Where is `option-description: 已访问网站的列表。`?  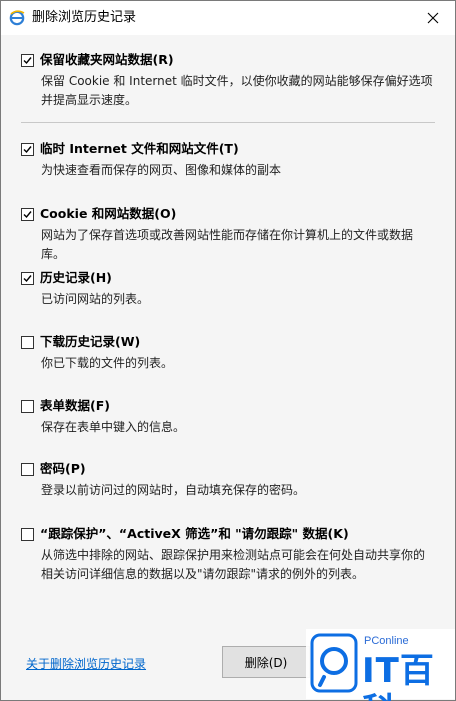 option-description: 已访问网站的列表。 is located at coordinates (95, 299).